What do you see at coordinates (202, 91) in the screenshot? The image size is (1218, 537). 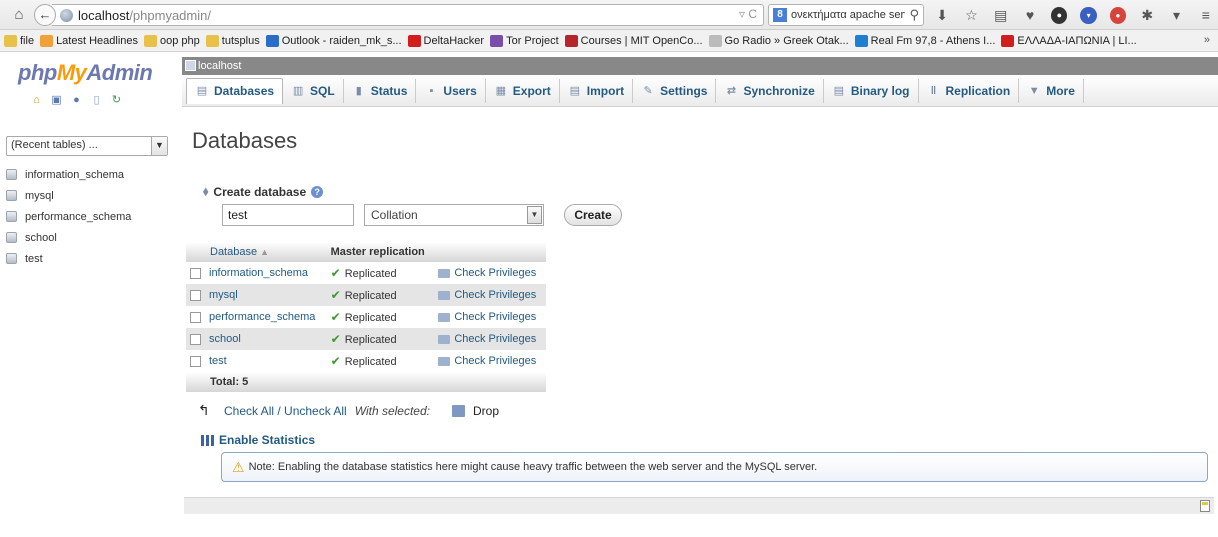 I see `database-icon: ▤` at bounding box center [202, 91].